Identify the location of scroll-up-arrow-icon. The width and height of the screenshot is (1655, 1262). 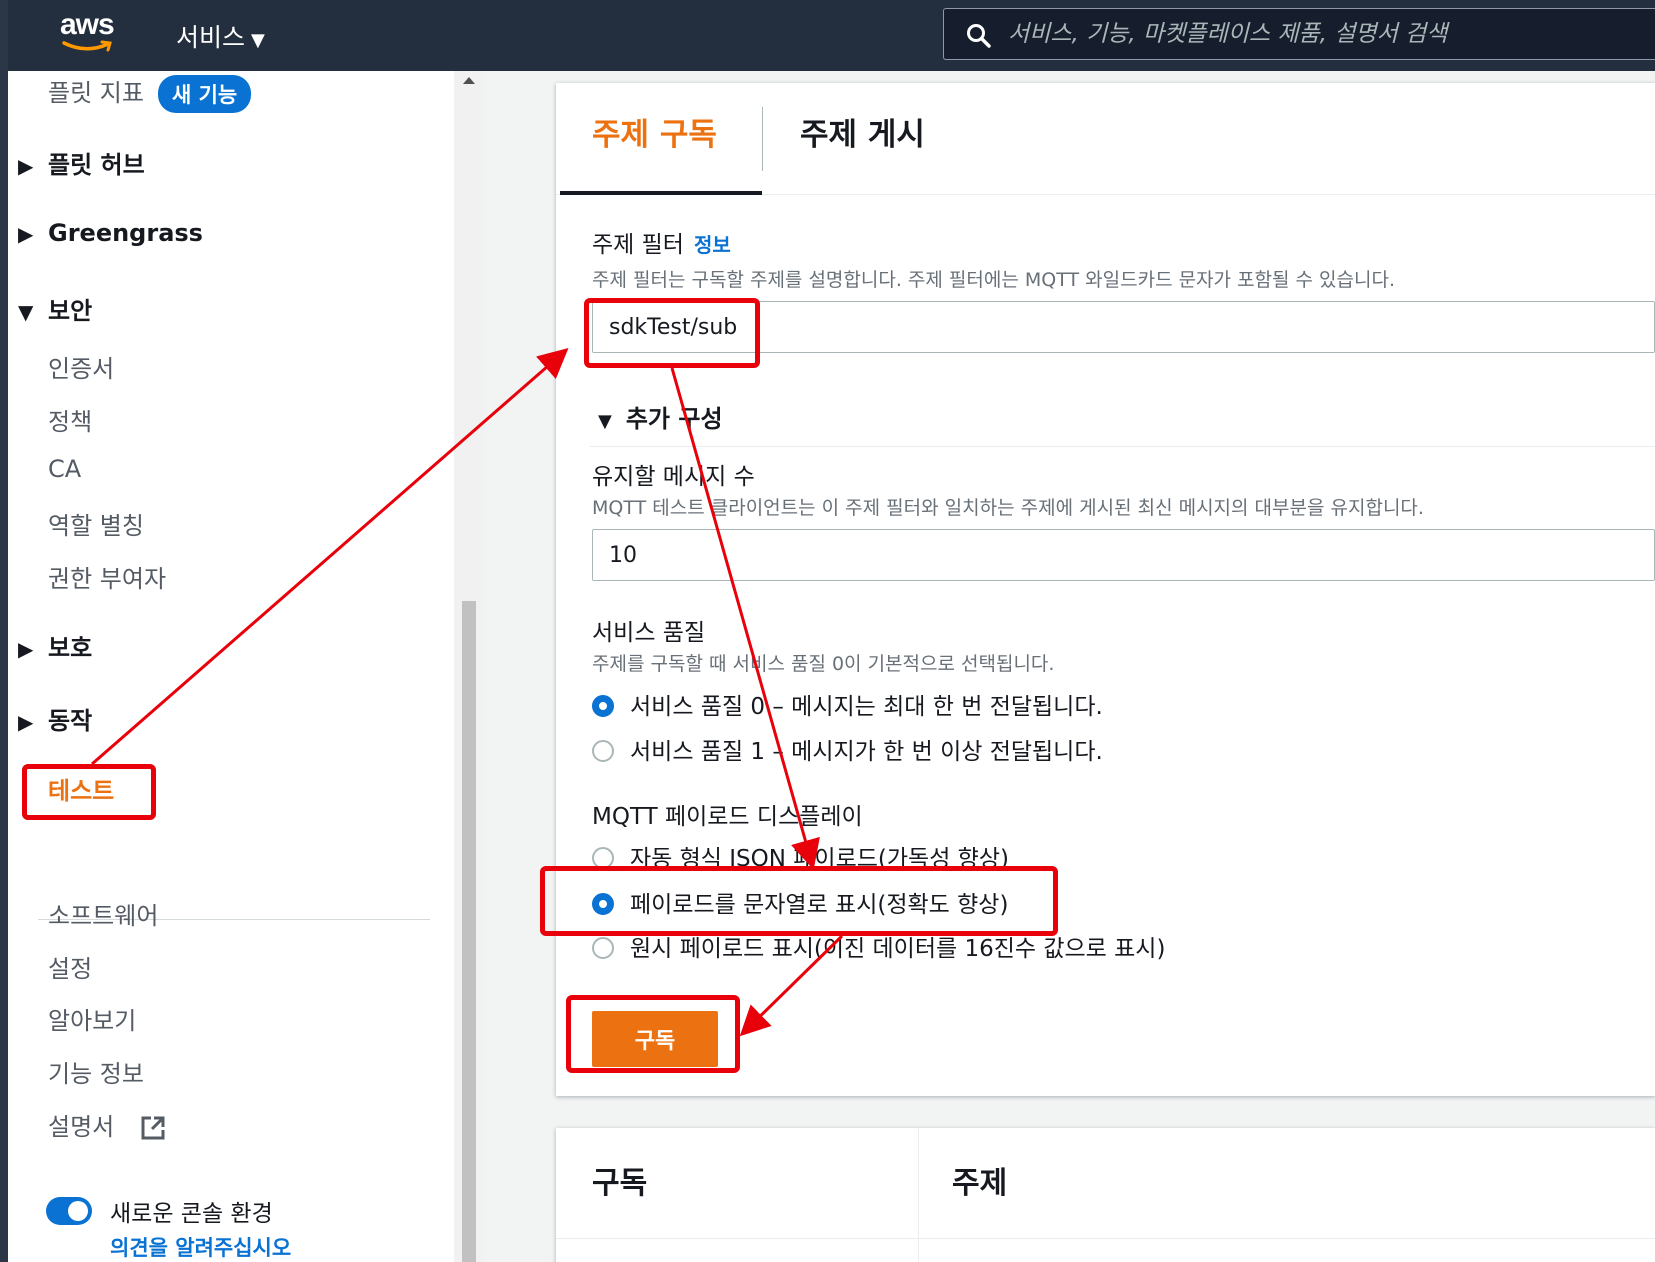
(469, 80).